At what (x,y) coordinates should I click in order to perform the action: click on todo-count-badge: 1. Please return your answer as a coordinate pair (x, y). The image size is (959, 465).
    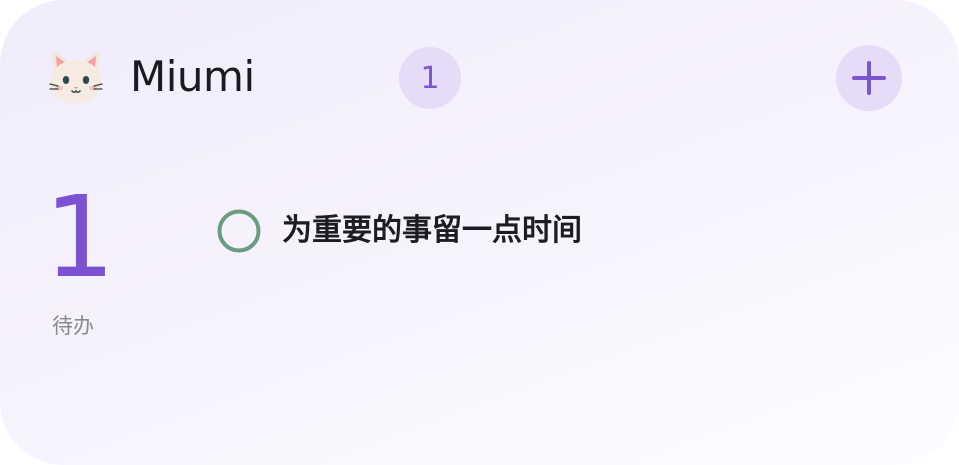
    Looking at the image, I should click on (430, 78).